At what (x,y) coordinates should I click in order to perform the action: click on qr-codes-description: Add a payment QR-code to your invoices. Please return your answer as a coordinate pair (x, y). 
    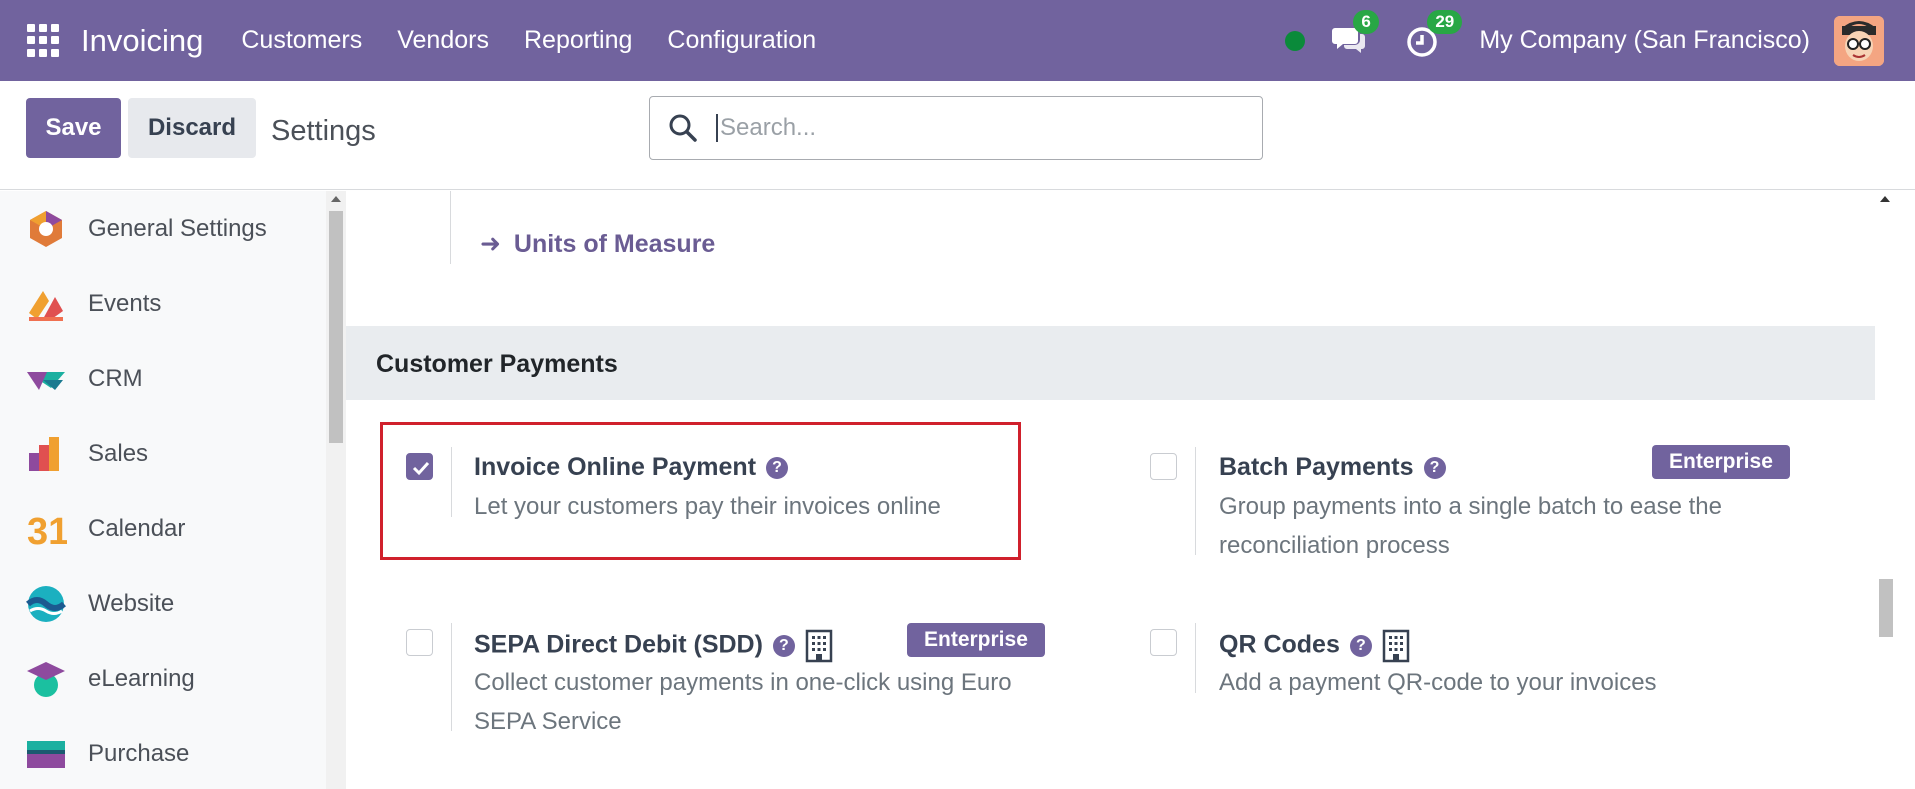
    Looking at the image, I should click on (1438, 682).